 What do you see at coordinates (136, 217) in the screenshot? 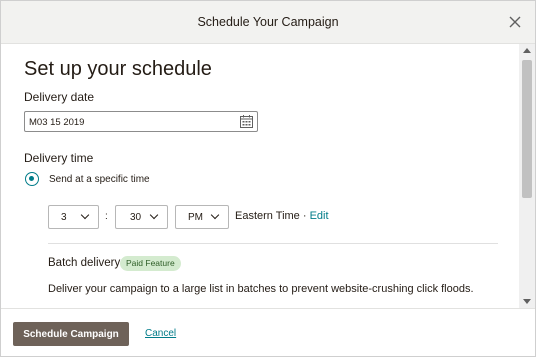
I see `minute-value: 30` at bounding box center [136, 217].